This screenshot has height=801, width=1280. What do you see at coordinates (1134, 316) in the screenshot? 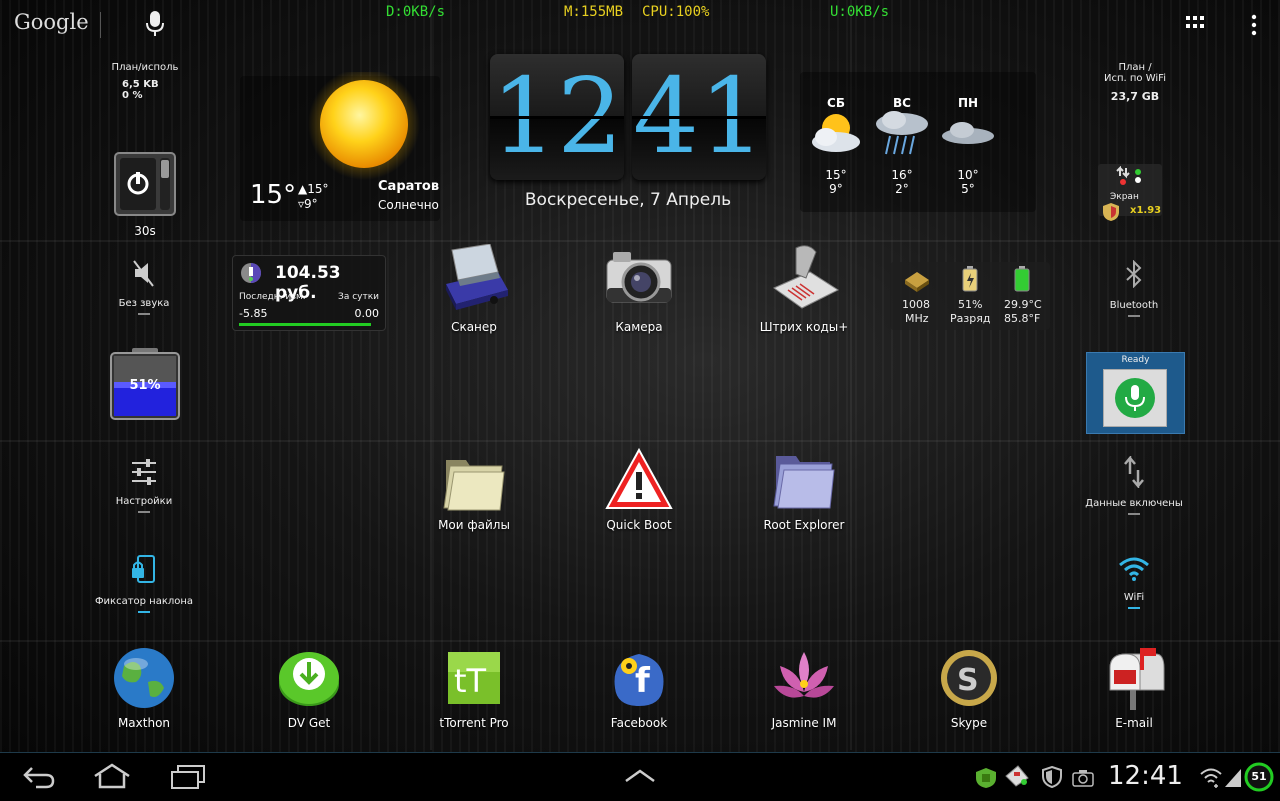
I see `bluetooth-indicator` at bounding box center [1134, 316].